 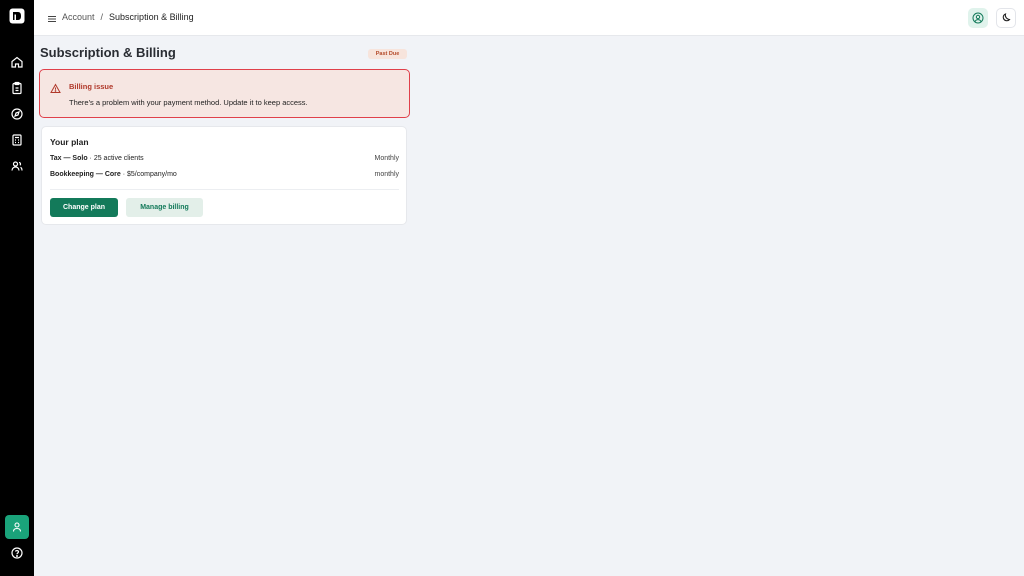 What do you see at coordinates (17, 166) in the screenshot?
I see `users-icon` at bounding box center [17, 166].